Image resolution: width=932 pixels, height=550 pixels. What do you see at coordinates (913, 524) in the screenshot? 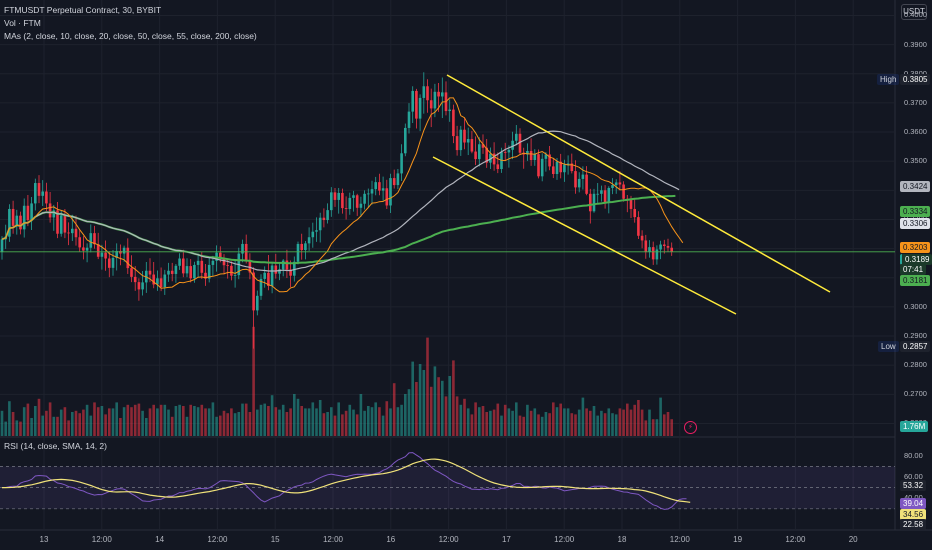
I see `rsi-lower-band: 22.58` at bounding box center [913, 524].